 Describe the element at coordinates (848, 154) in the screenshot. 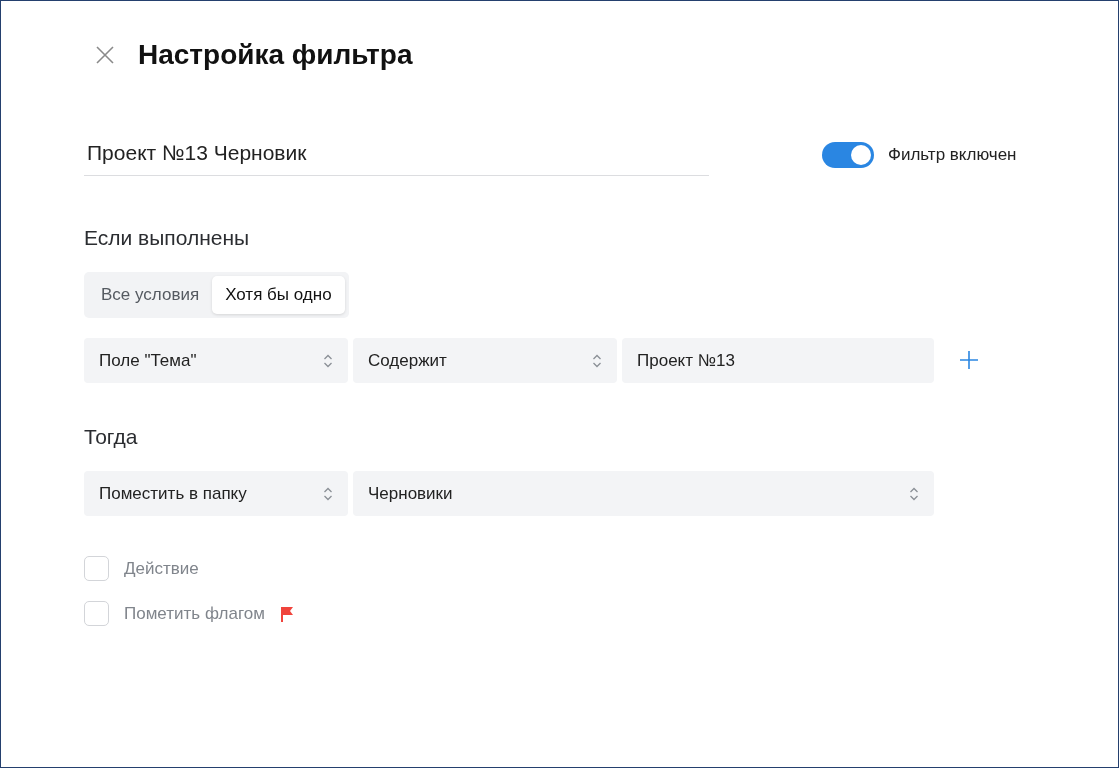

I see `toggle-switch` at that location.